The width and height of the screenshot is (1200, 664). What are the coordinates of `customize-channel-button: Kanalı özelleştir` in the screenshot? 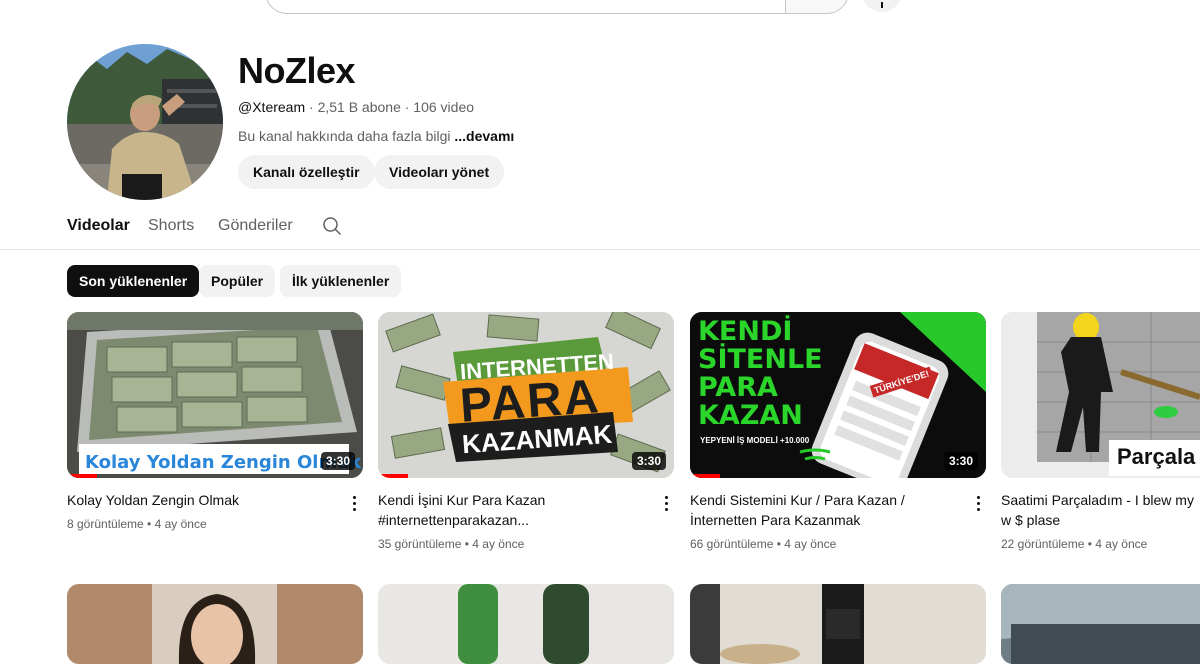 It's located at (306, 172).